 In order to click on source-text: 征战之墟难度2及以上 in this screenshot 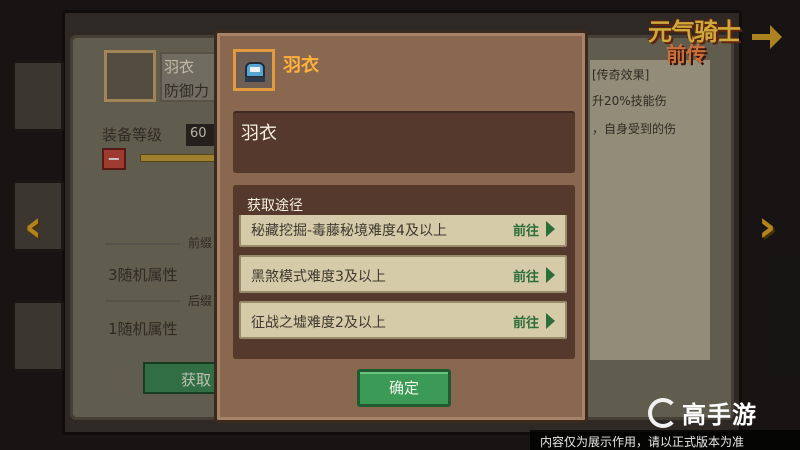, I will do `click(318, 323)`.